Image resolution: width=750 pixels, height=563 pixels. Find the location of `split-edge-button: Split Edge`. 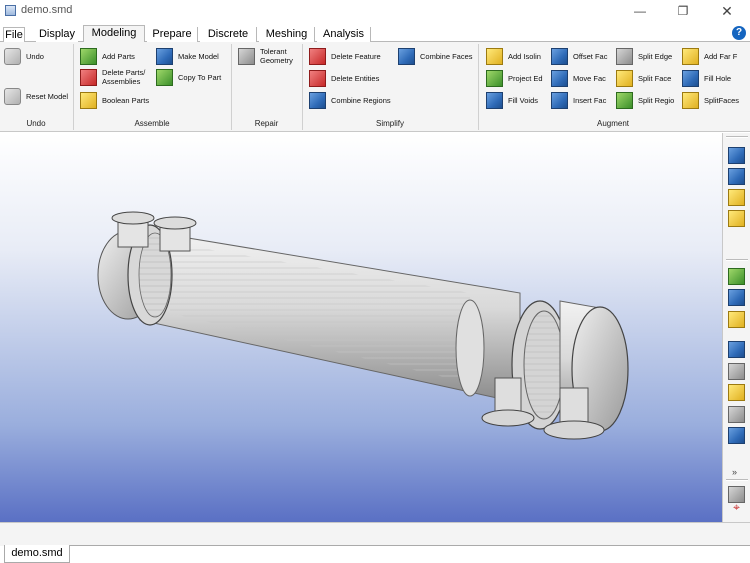

split-edge-button: Split Edge is located at coordinates (644, 56).